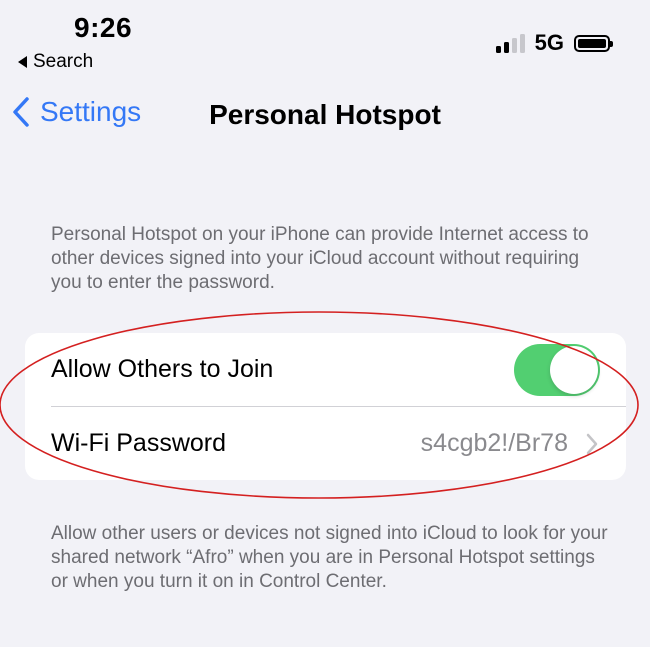 The height and width of the screenshot is (647, 650). I want to click on wifi-password-label: Wi-Fi Password, so click(139, 443).